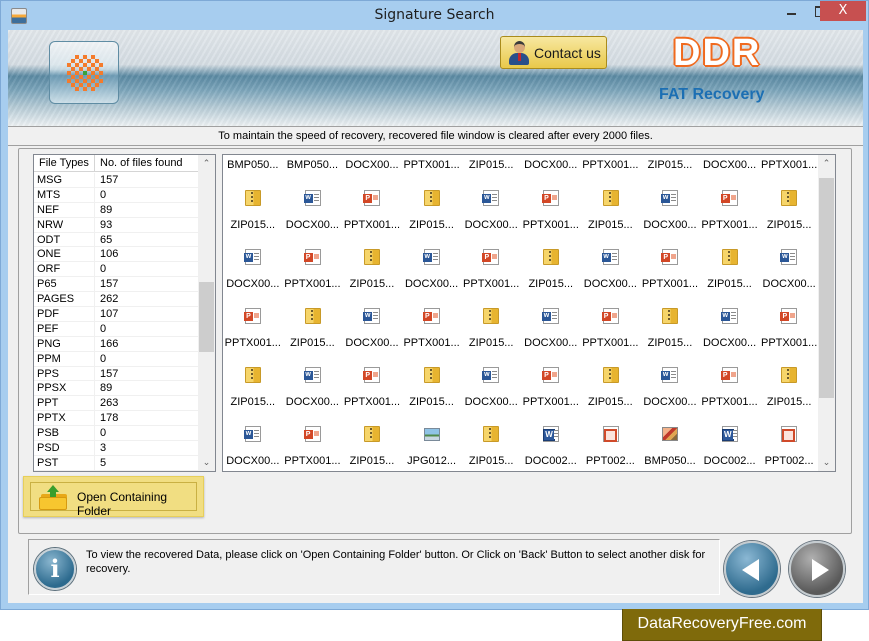 This screenshot has width=869, height=641. Describe the element at coordinates (117, 210) in the screenshot. I see `table-row: NEF 89` at that location.